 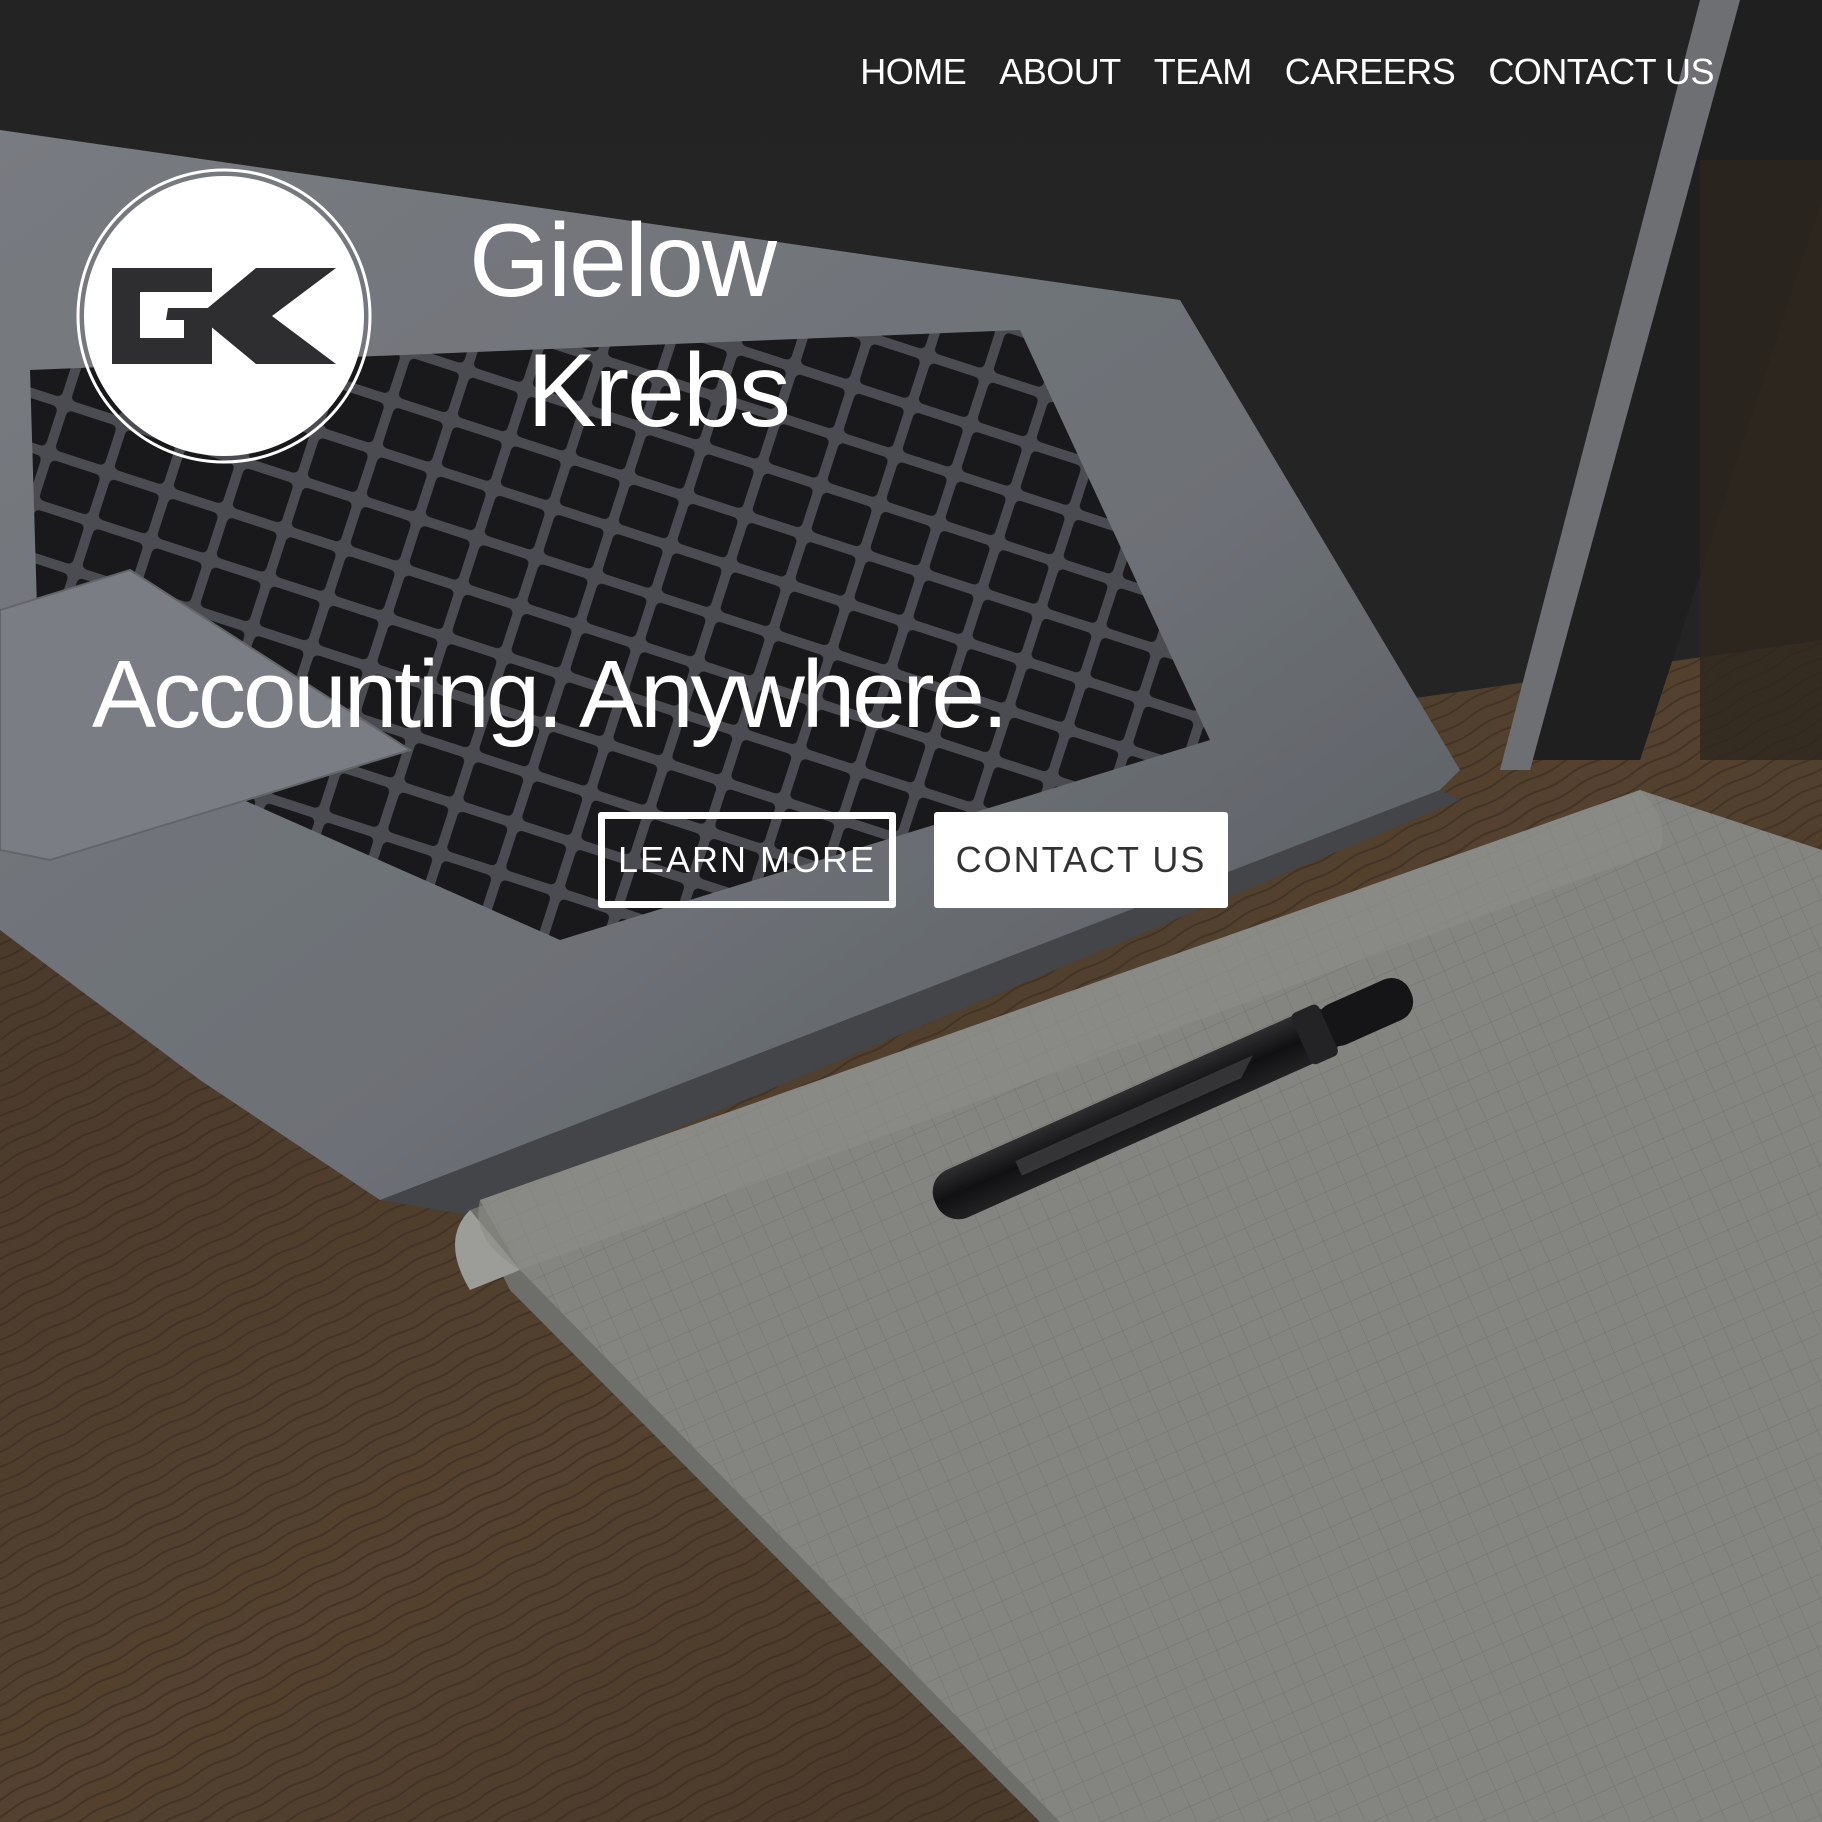 I want to click on brand-name-line-1: Gielow, so click(x=623, y=261).